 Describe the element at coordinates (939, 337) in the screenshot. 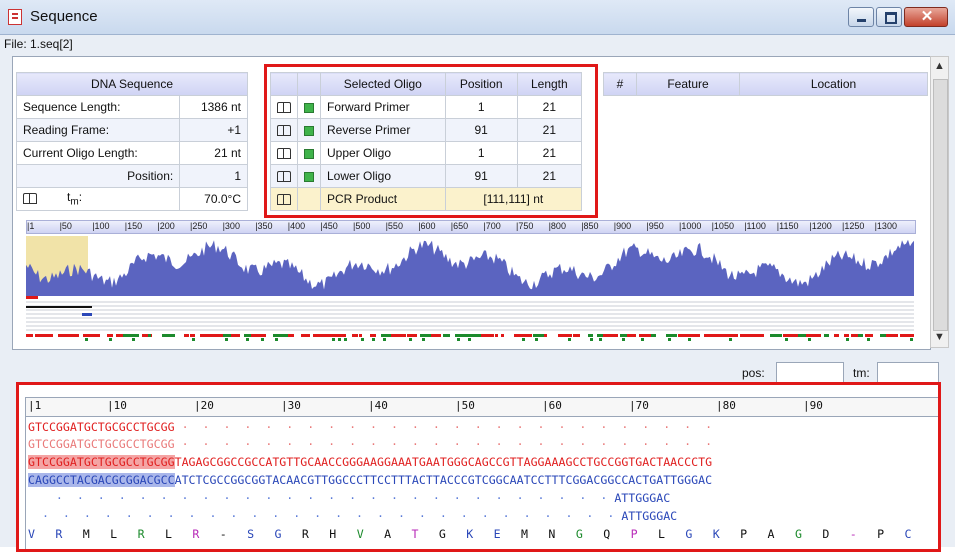

I see `scroll-down-icon: ▼` at that location.